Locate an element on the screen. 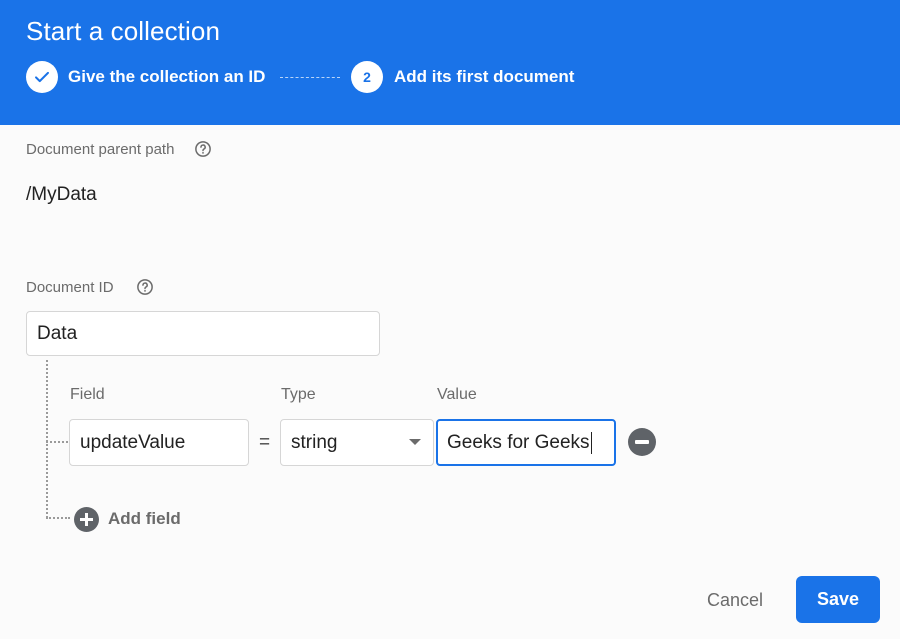  text-caret is located at coordinates (591, 442).